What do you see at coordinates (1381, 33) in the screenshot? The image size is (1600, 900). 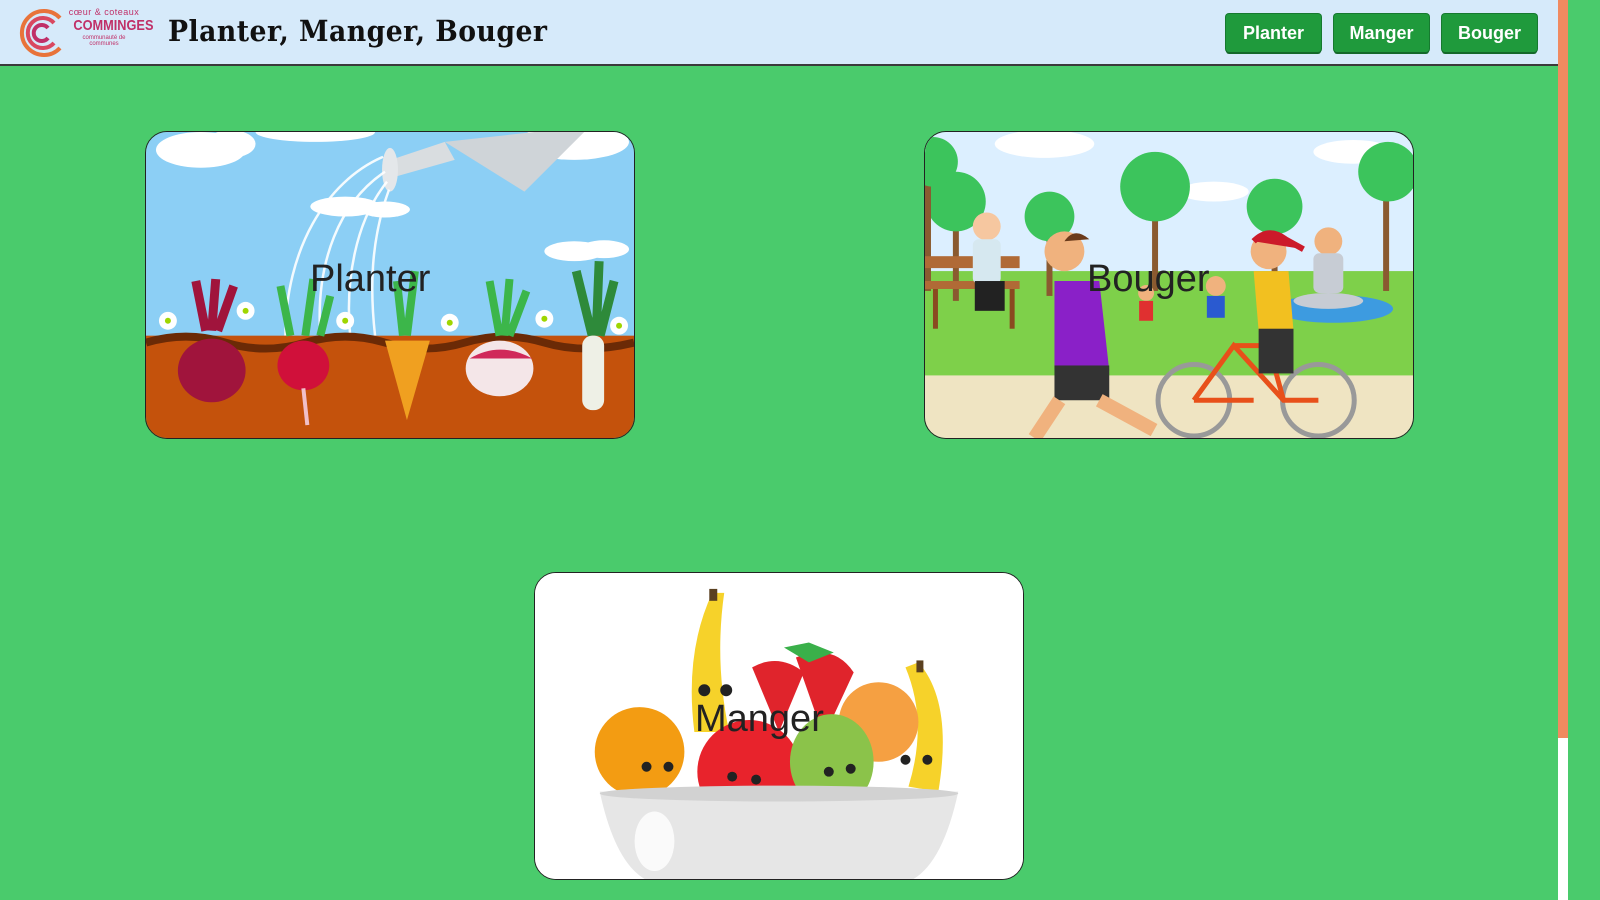 I see `nav-button-manger: Manger` at bounding box center [1381, 33].